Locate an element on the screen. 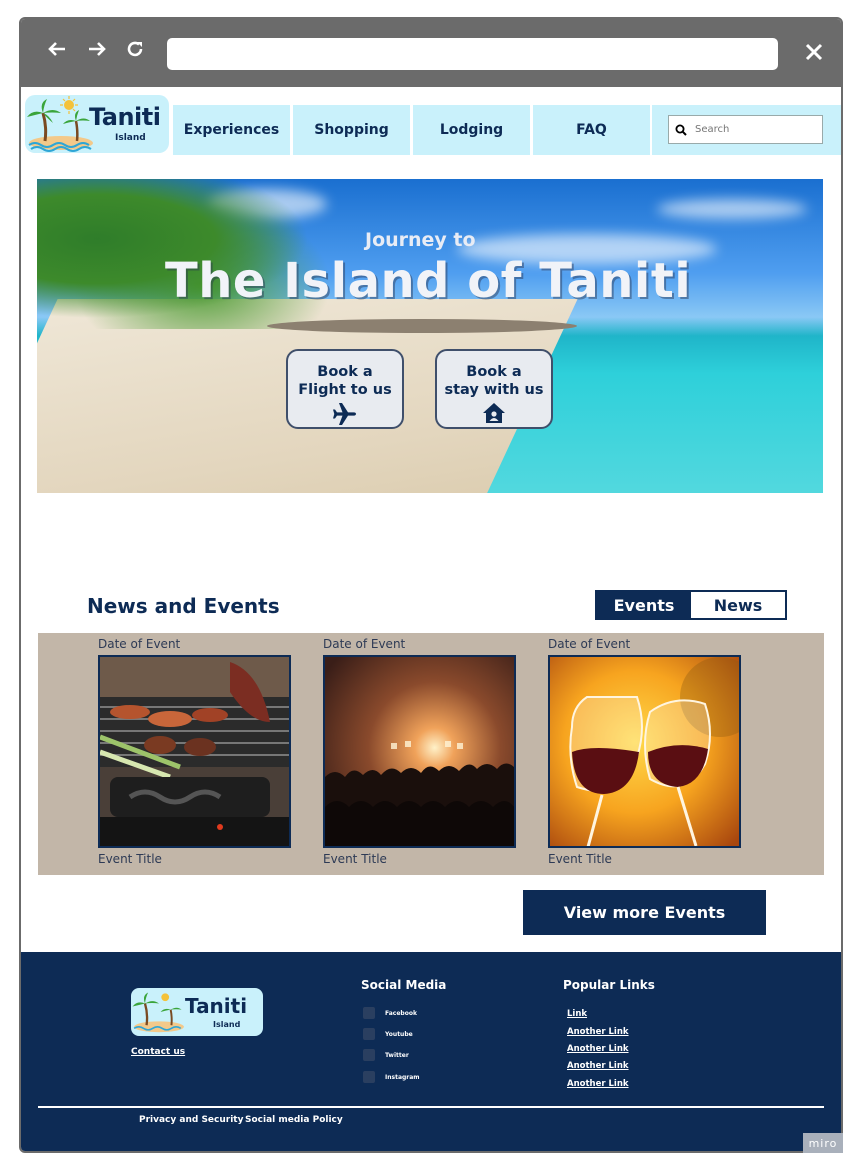 The width and height of the screenshot is (856, 1167). arrow-right-icon is located at coordinates (97, 49).